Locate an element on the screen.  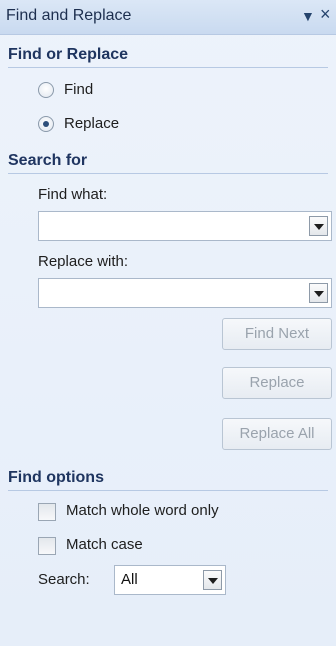
find-options-header: Find options is located at coordinates (168, 480).